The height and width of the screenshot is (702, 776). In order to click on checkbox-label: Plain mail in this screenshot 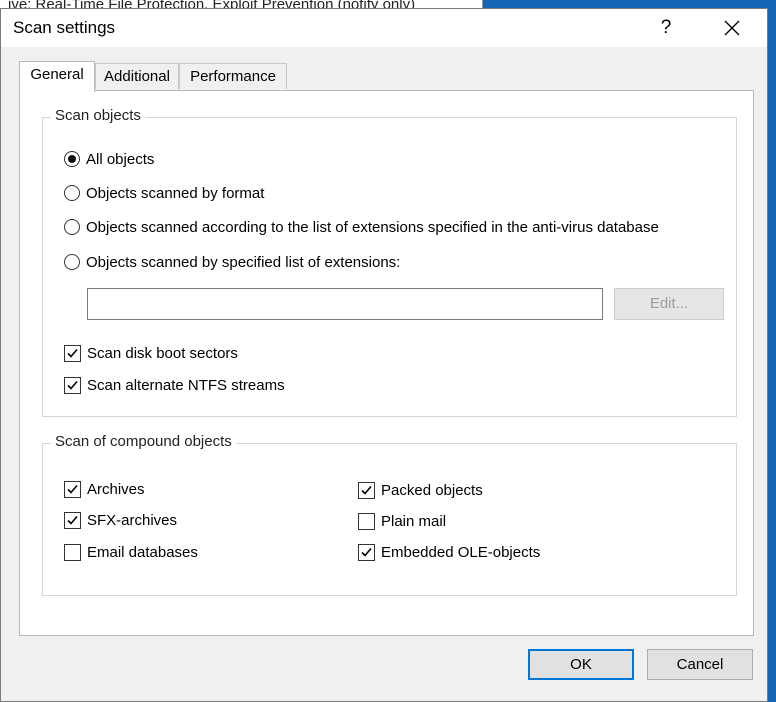, I will do `click(414, 521)`.